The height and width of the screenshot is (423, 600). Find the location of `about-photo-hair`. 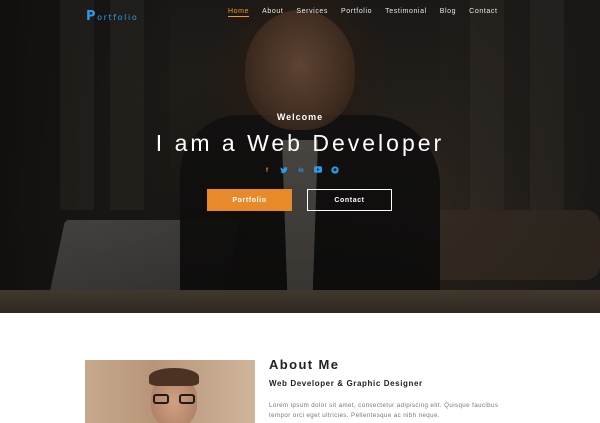

about-photo-hair is located at coordinates (174, 377).